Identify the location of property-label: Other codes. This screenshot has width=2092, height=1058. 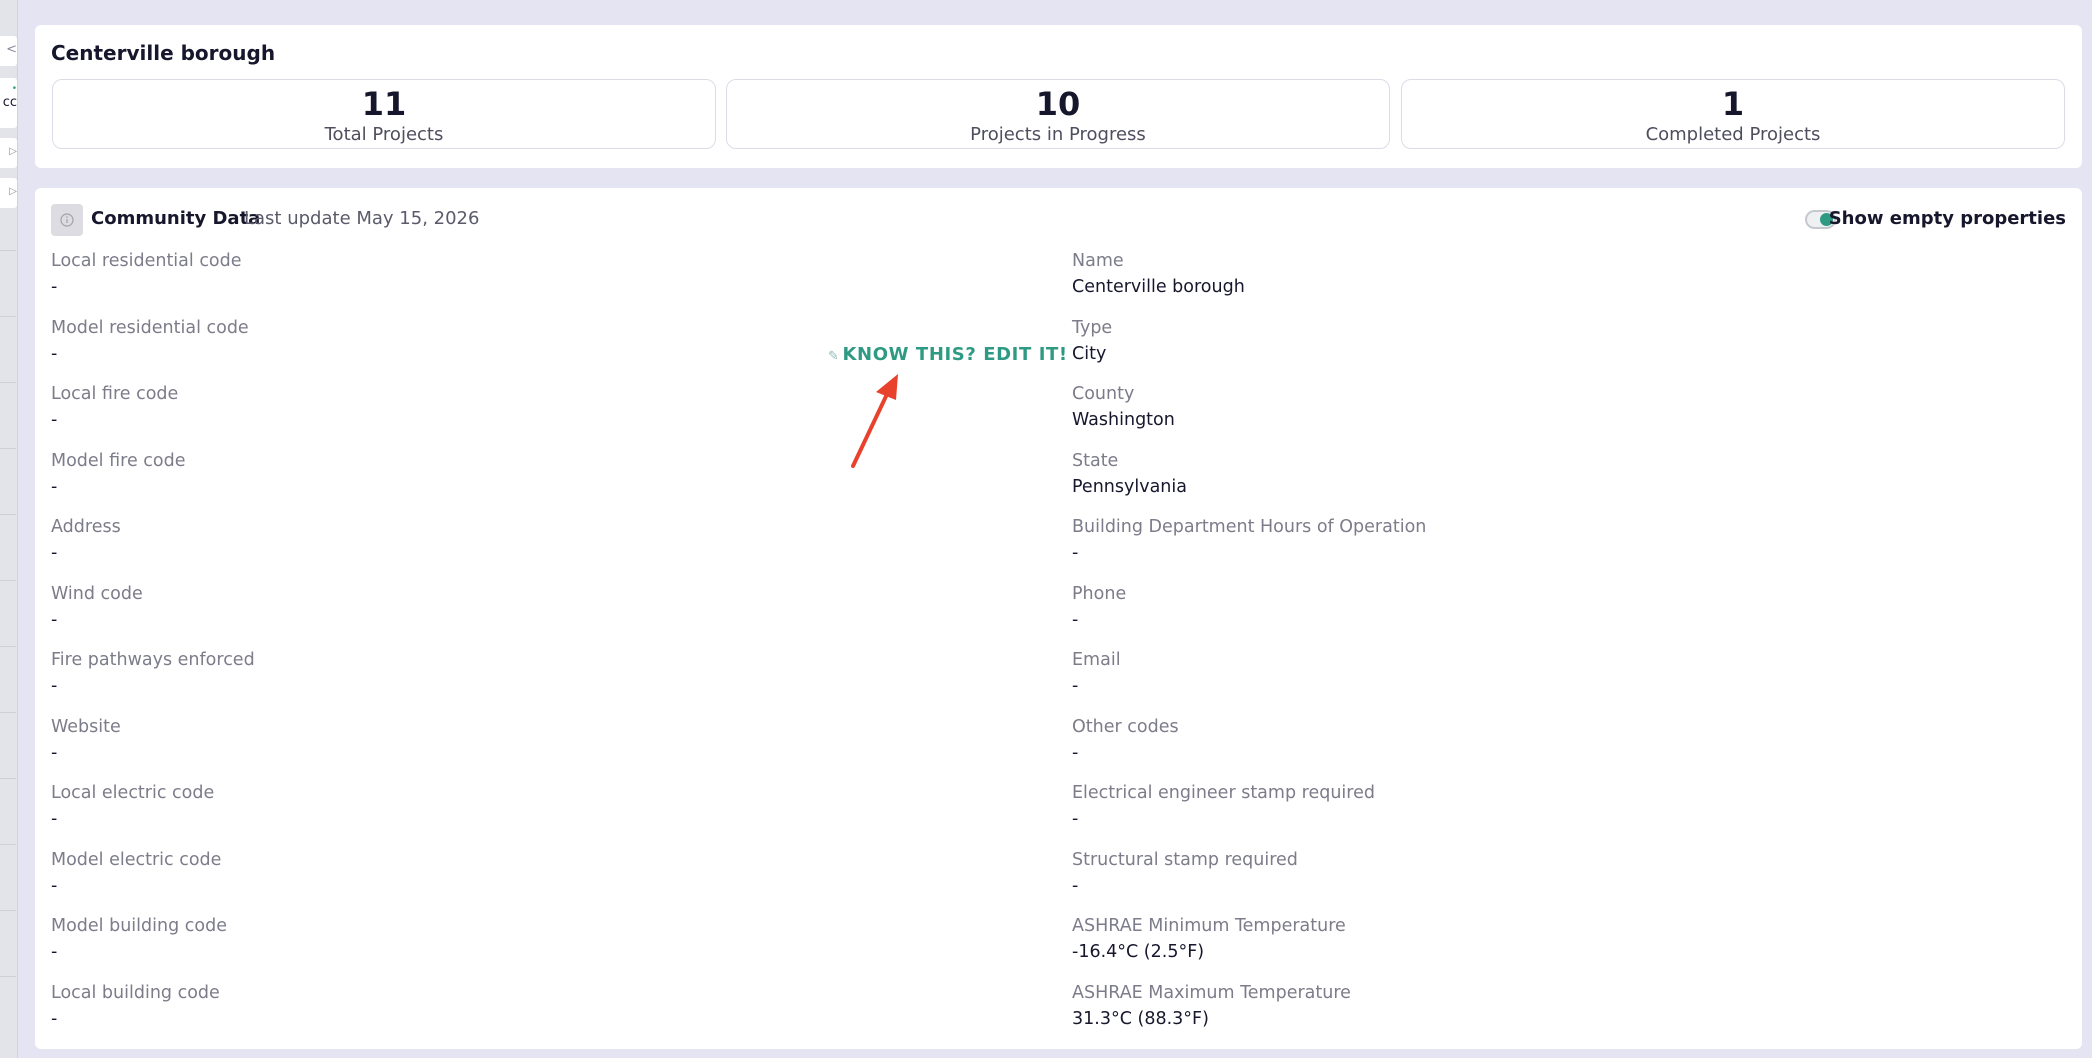
(1125, 726).